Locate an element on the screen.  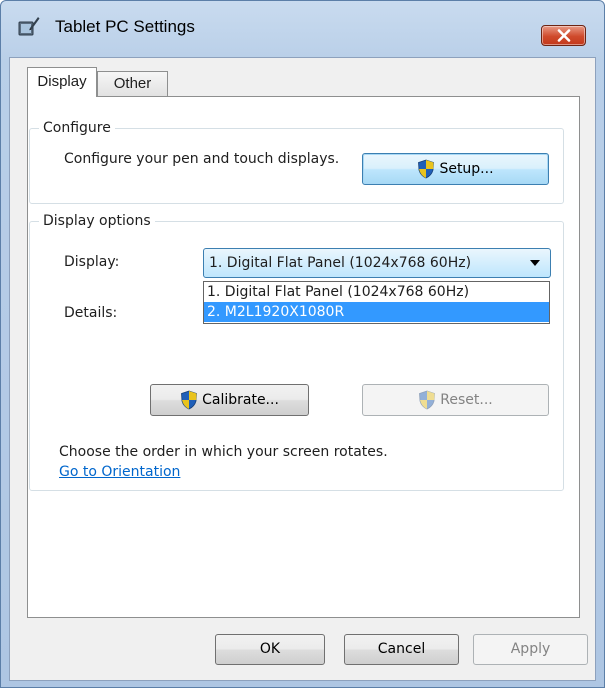
configure-group-label: Configure is located at coordinates (77, 128).